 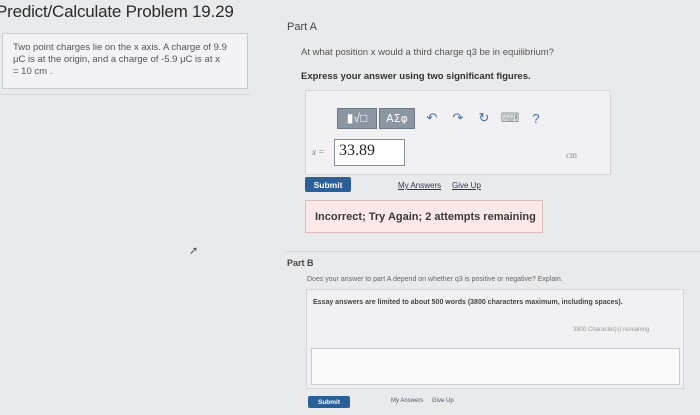 I want to click on mouse-cursor-icon: ➚, so click(x=194, y=251).